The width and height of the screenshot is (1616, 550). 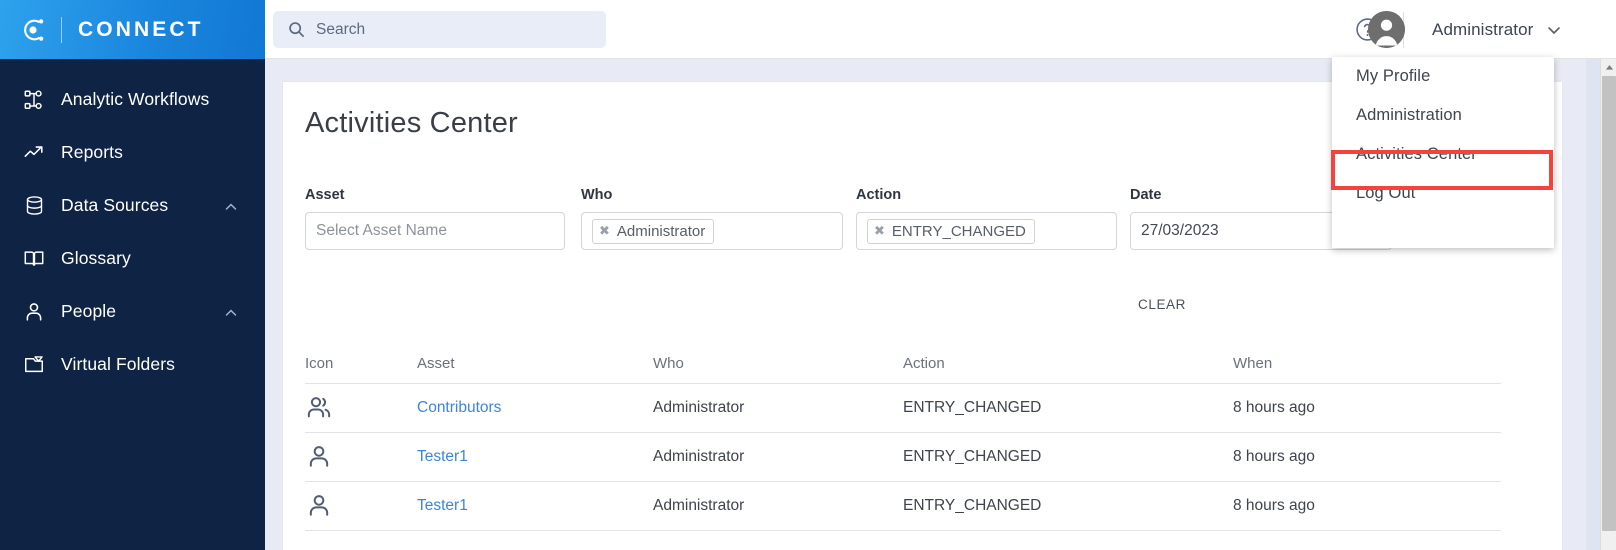 I want to click on scrollbar-thumb, so click(x=1609, y=303).